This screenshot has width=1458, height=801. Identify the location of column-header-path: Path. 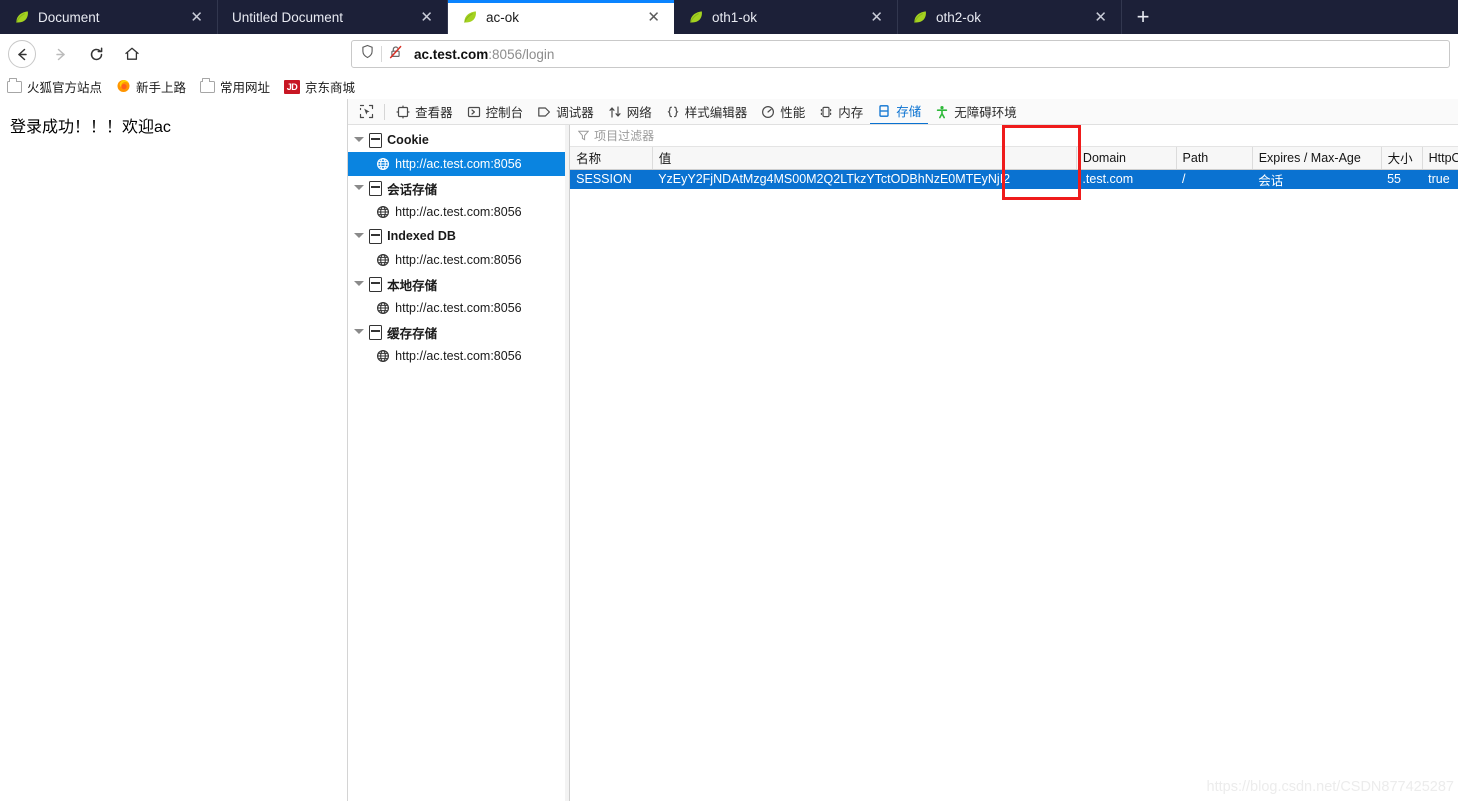
(1214, 158).